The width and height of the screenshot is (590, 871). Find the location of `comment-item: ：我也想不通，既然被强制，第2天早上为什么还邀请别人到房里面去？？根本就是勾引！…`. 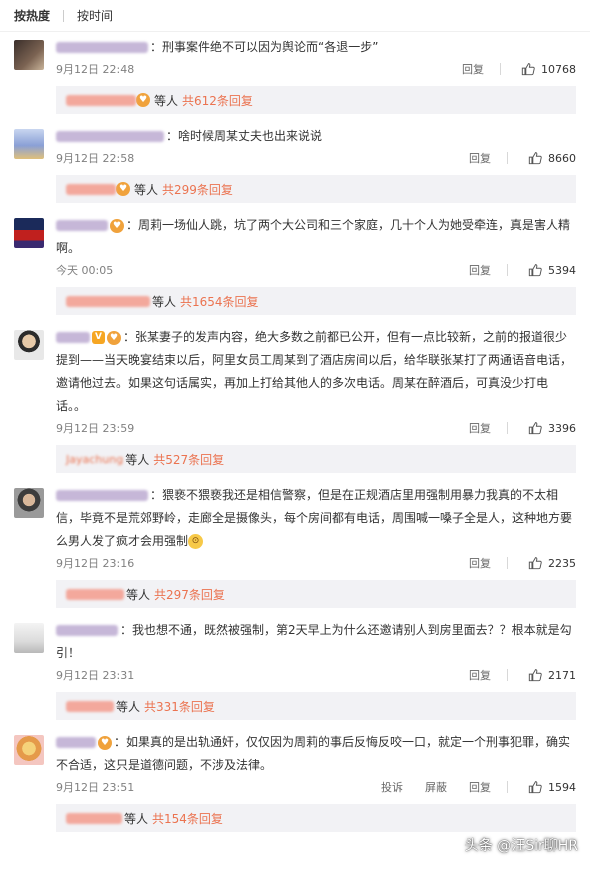

comment-item: ：我也想不通，既然被强制，第2天早上为什么还邀请别人到房里面去？？根本就是勾引！… is located at coordinates (295, 669).